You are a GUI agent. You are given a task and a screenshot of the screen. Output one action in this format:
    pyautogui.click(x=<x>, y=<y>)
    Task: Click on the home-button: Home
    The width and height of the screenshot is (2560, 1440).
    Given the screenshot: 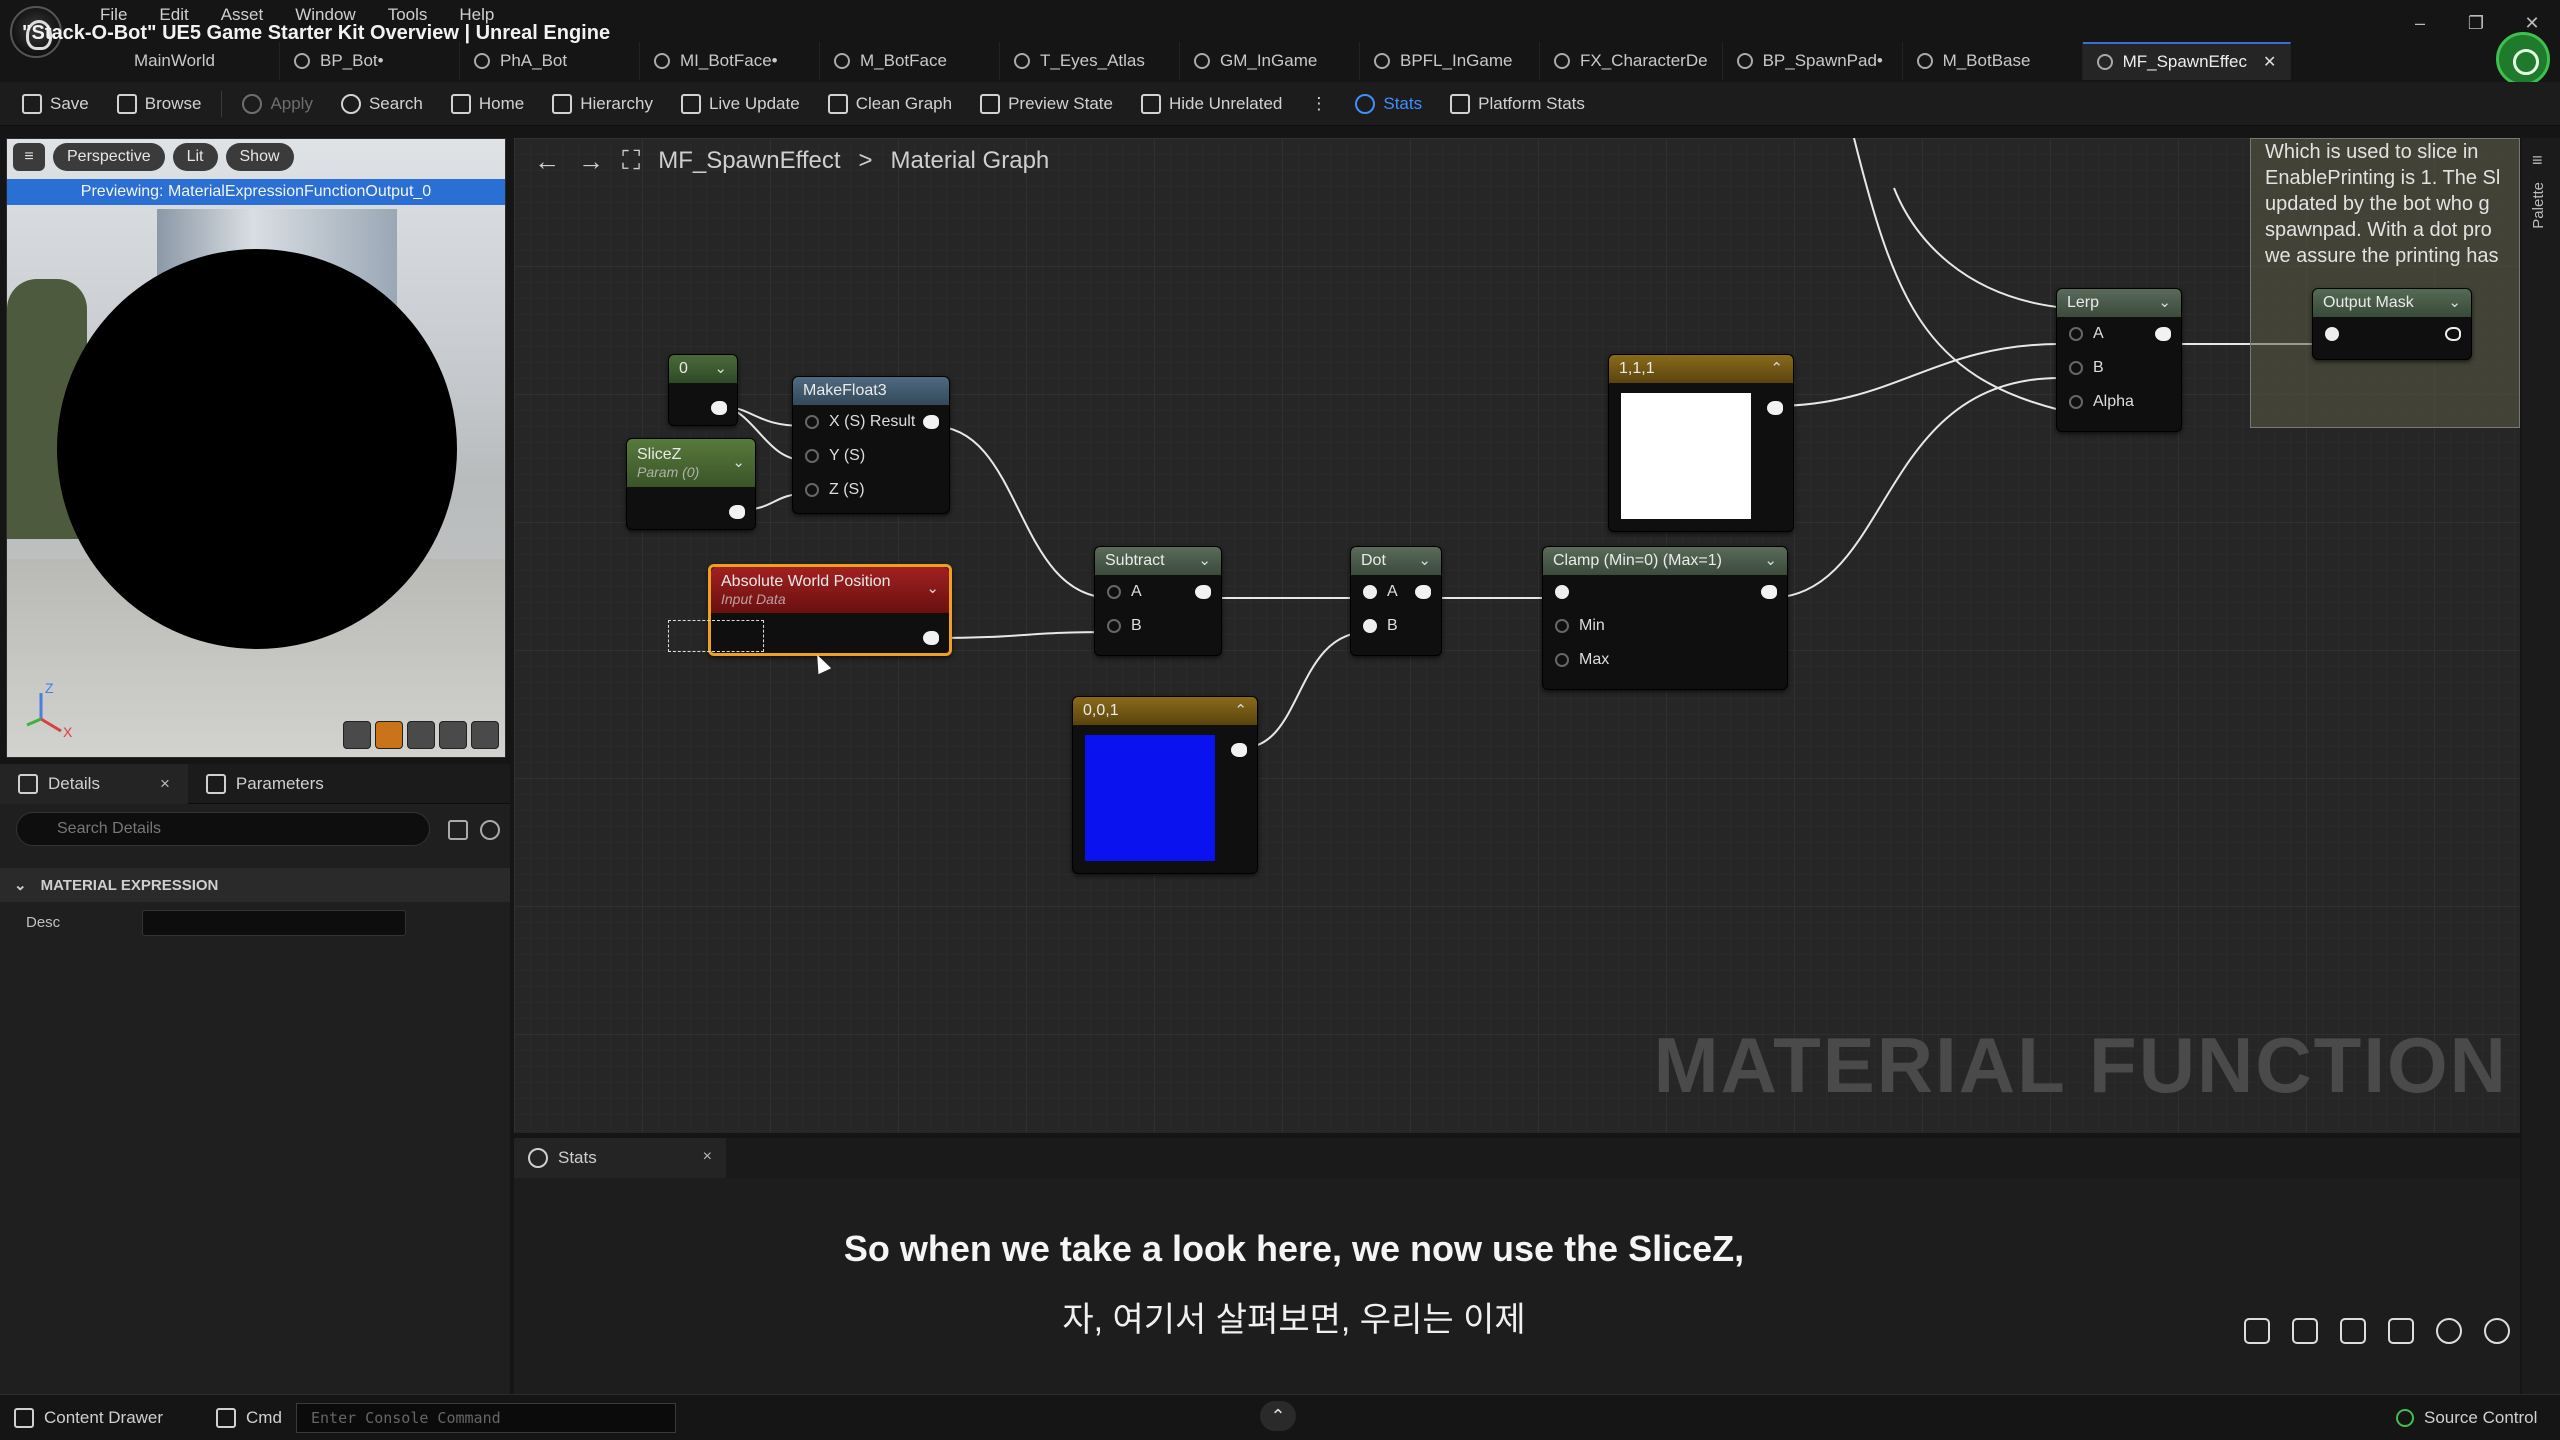 What is the action you would take?
    pyautogui.click(x=487, y=104)
    